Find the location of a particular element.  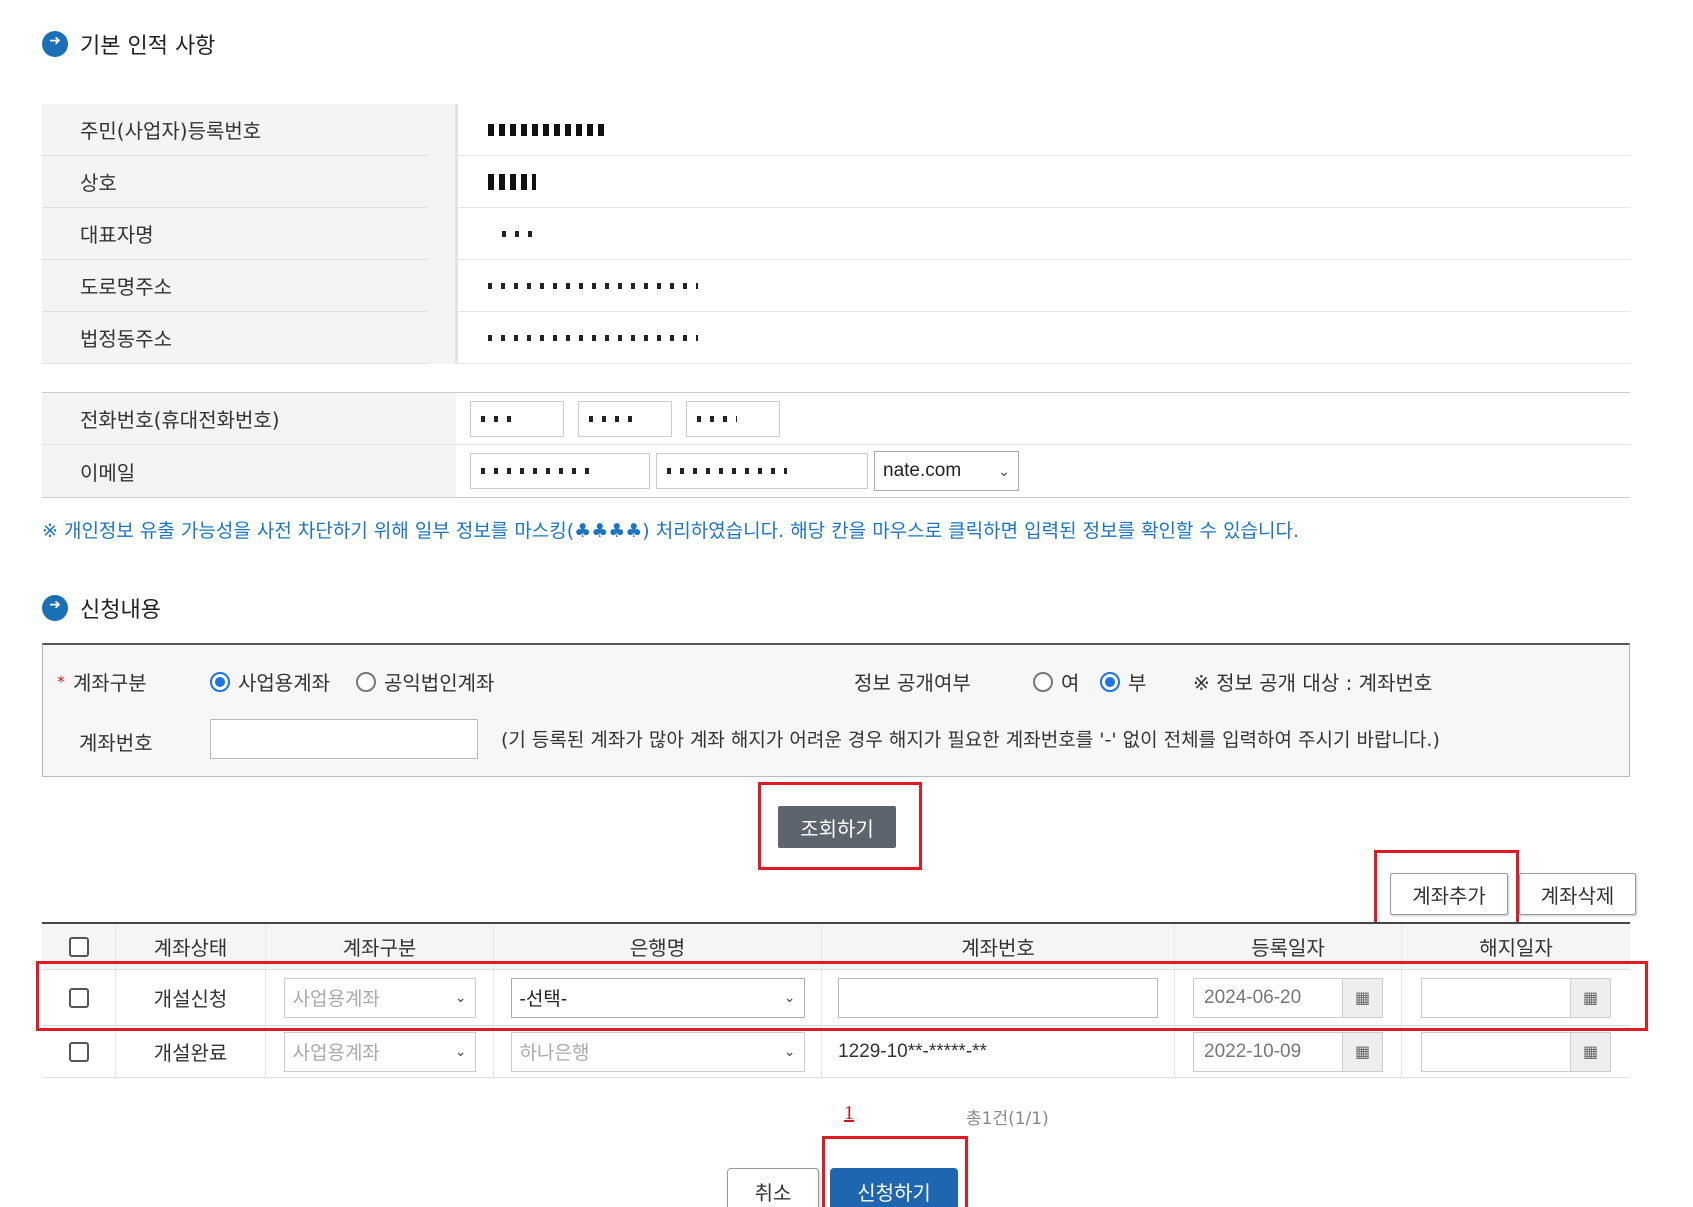

account-type-group: * 계좌구분 is located at coordinates (102, 681).